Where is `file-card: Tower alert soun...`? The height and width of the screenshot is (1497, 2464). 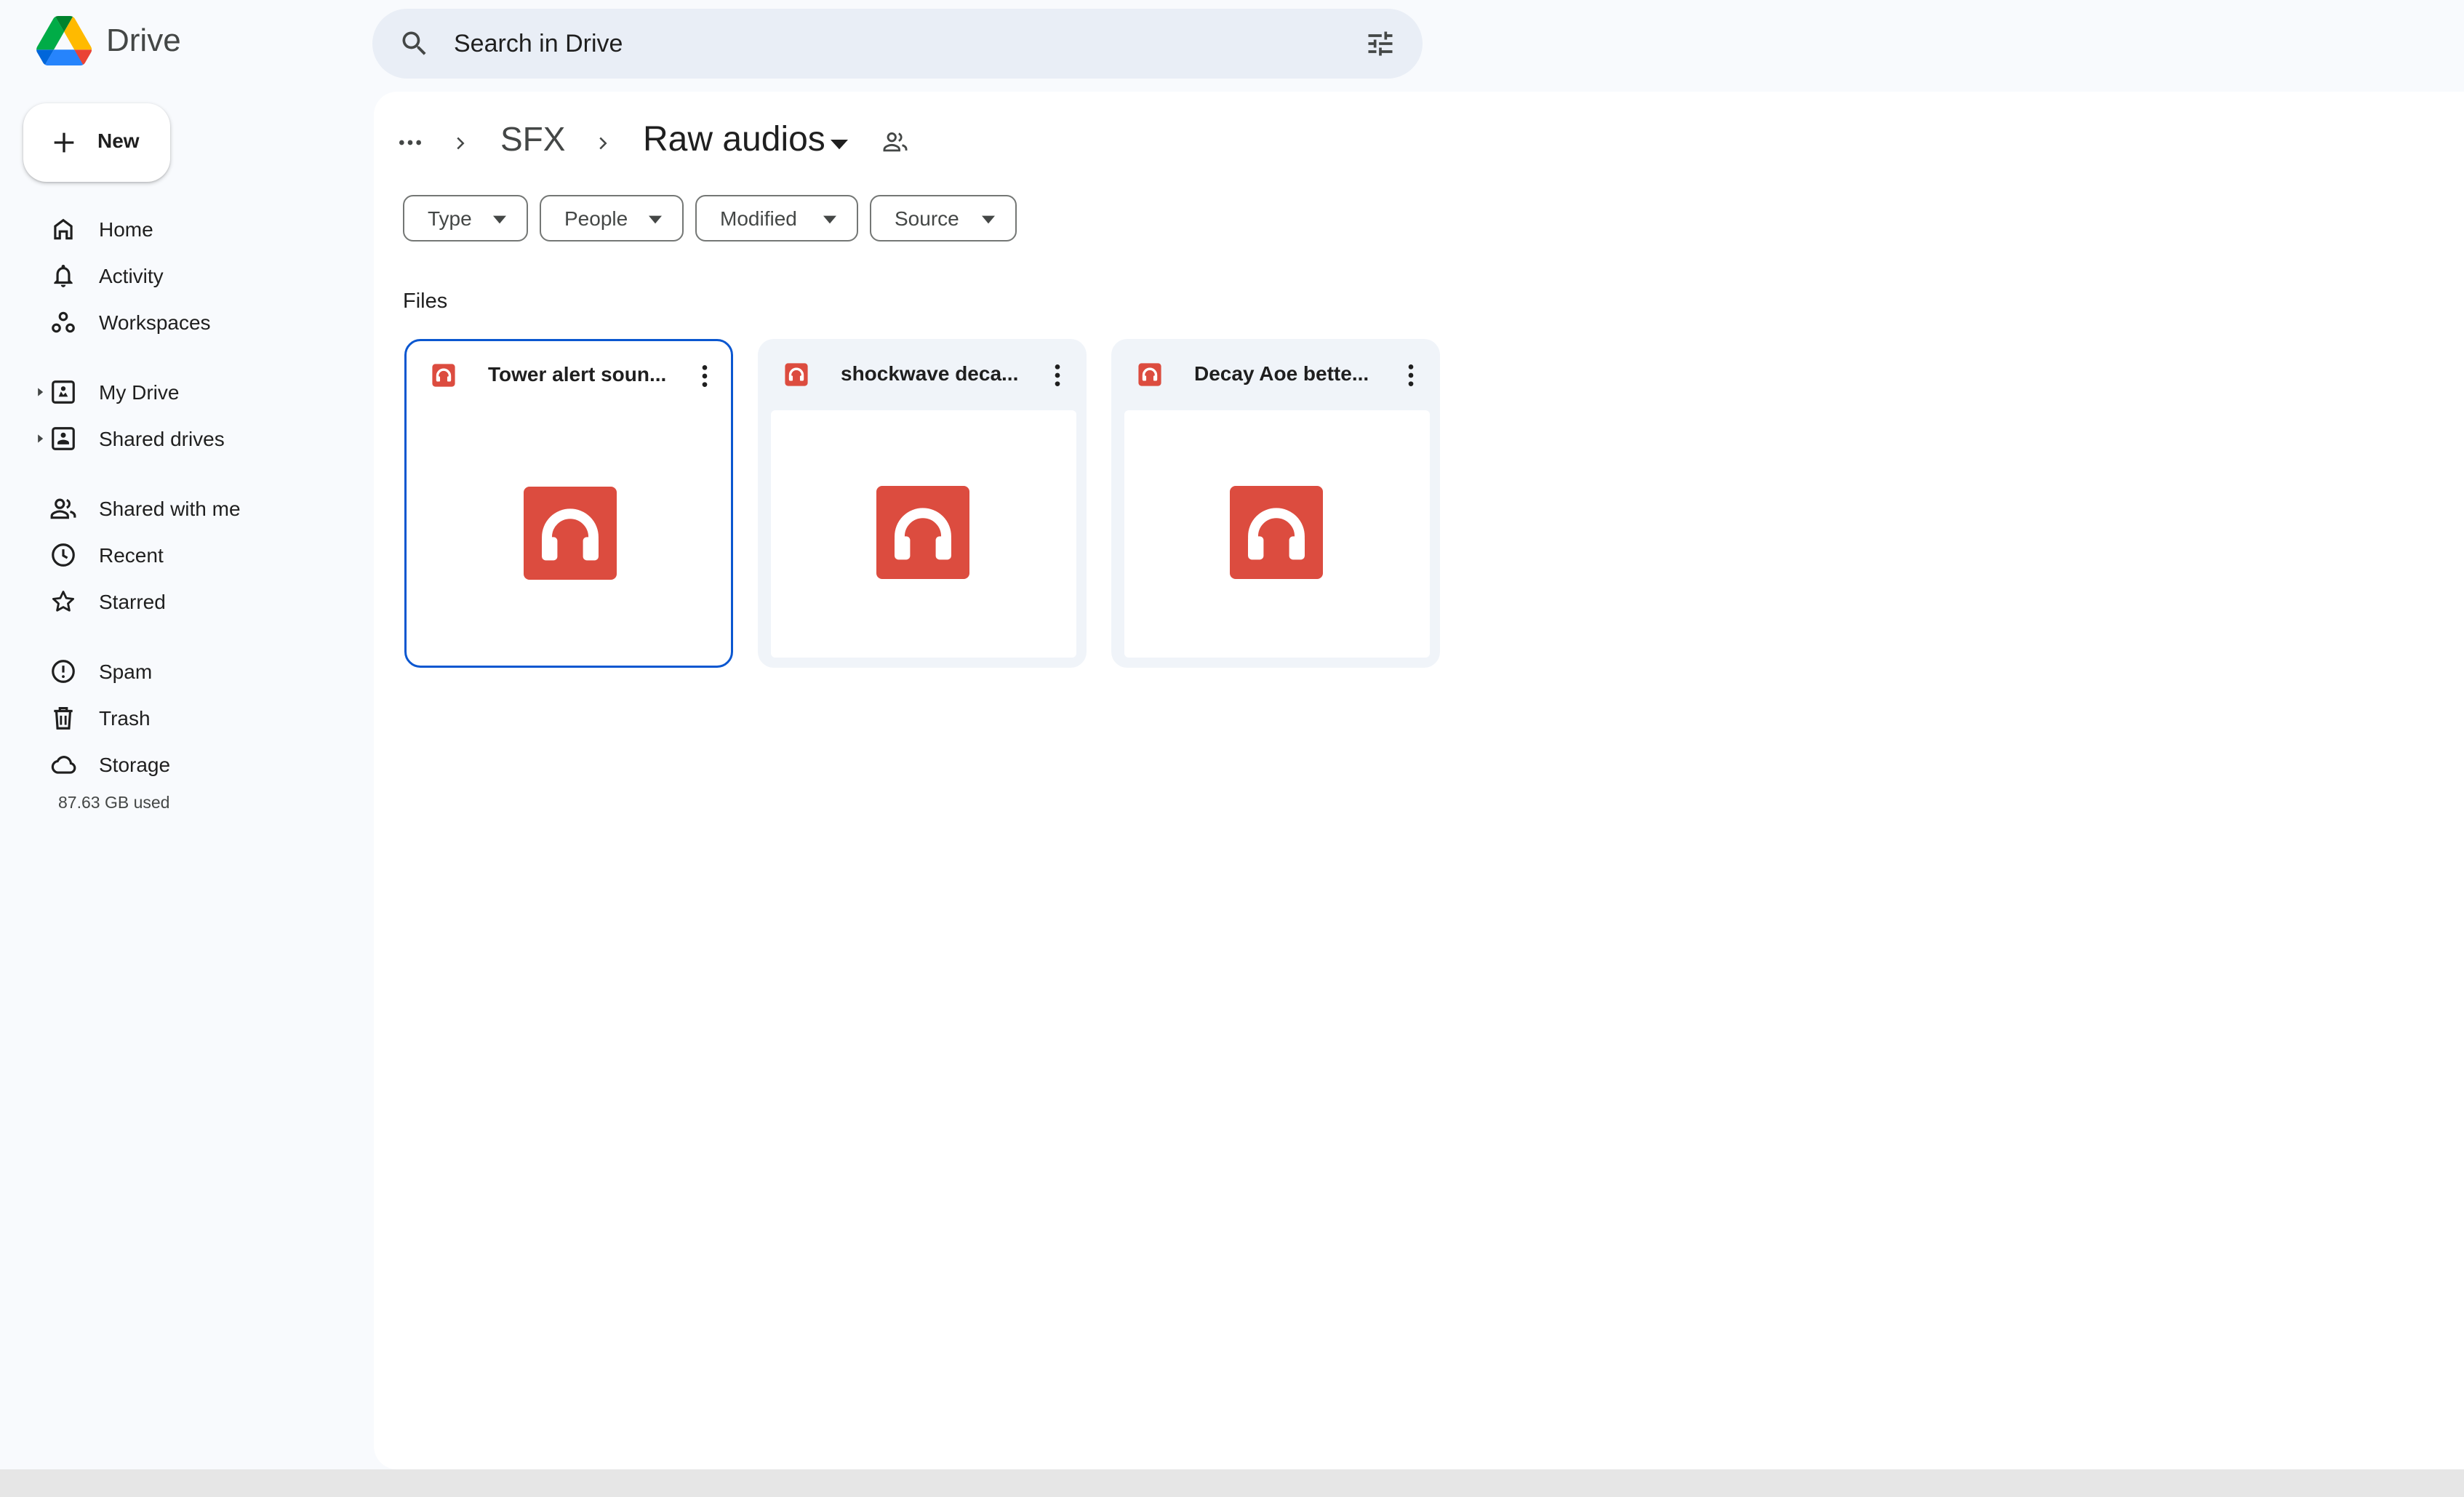
file-card: Tower alert soun... is located at coordinates (568, 503).